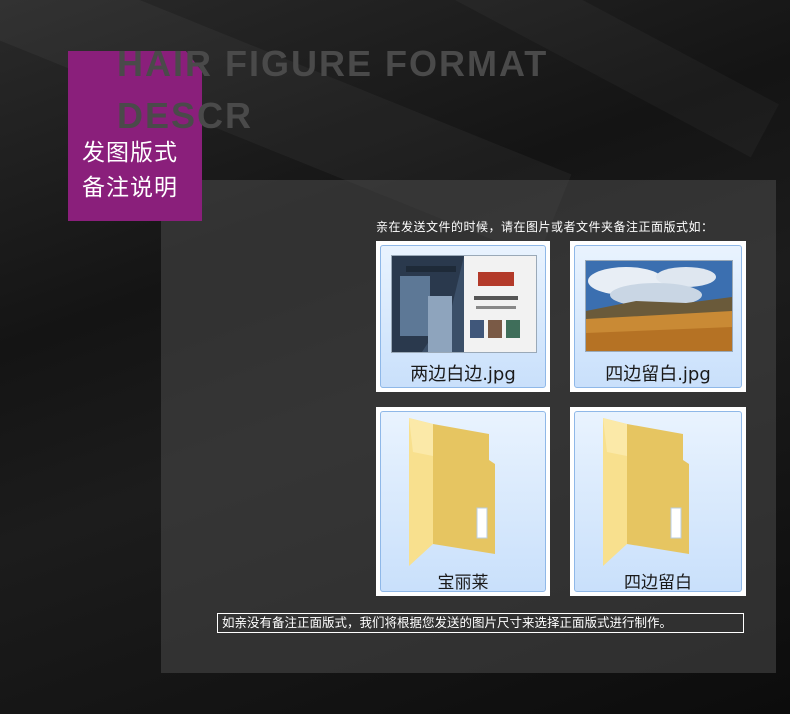 This screenshot has height=714, width=790. What do you see at coordinates (659, 306) in the screenshot?
I see `photo-thumbnail-landscape-icon` at bounding box center [659, 306].